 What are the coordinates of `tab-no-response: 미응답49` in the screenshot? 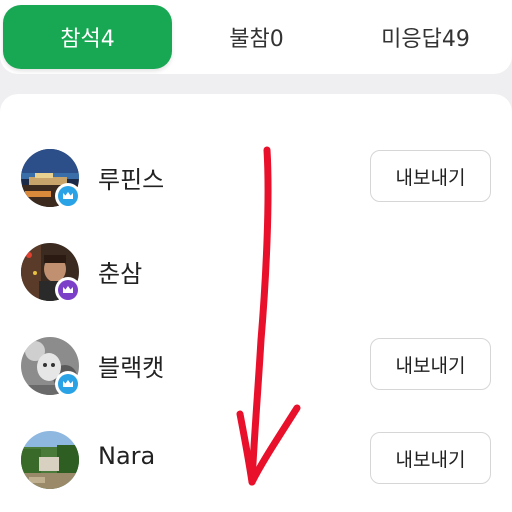 It's located at (425, 37).